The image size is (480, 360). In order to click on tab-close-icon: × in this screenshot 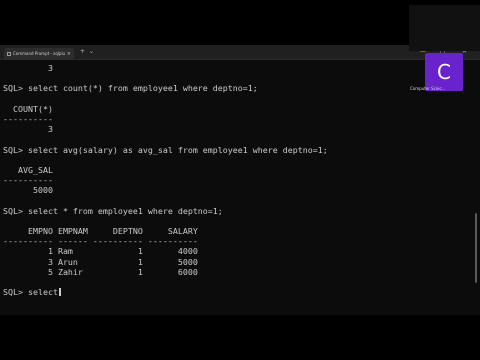, I will do `click(69, 54)`.